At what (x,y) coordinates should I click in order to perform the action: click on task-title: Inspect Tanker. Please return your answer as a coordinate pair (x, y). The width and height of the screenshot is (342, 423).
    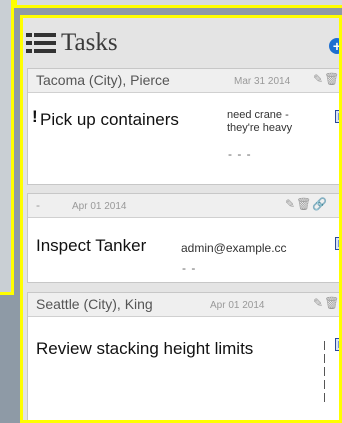
    Looking at the image, I should click on (91, 246).